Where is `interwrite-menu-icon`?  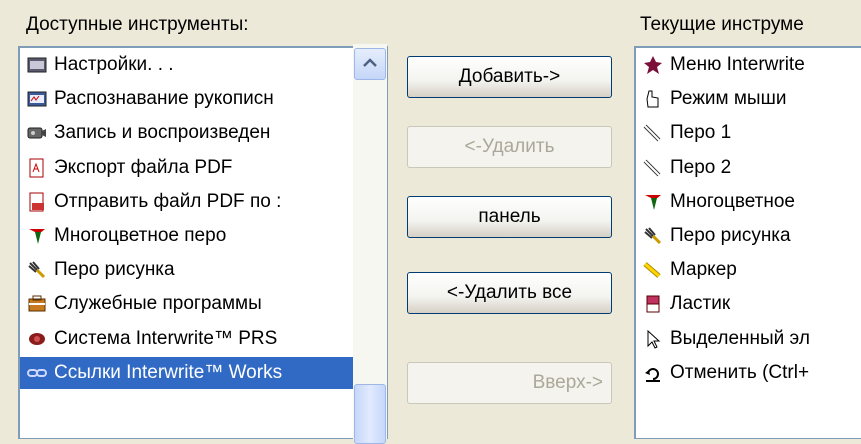 interwrite-menu-icon is located at coordinates (653, 65).